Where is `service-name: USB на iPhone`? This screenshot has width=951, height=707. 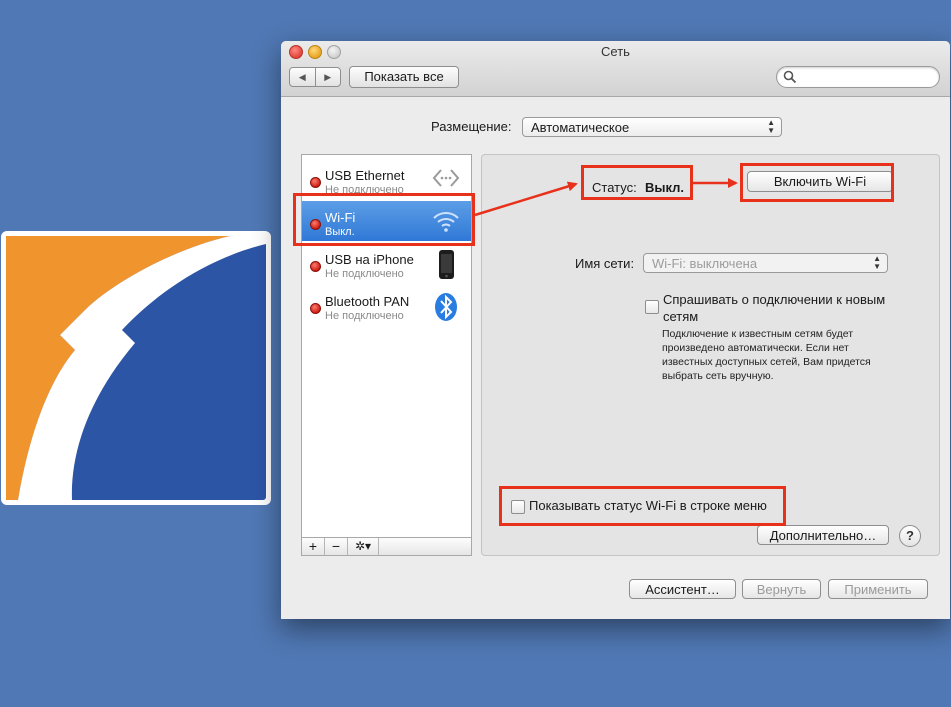
service-name: USB на iPhone is located at coordinates (369, 259).